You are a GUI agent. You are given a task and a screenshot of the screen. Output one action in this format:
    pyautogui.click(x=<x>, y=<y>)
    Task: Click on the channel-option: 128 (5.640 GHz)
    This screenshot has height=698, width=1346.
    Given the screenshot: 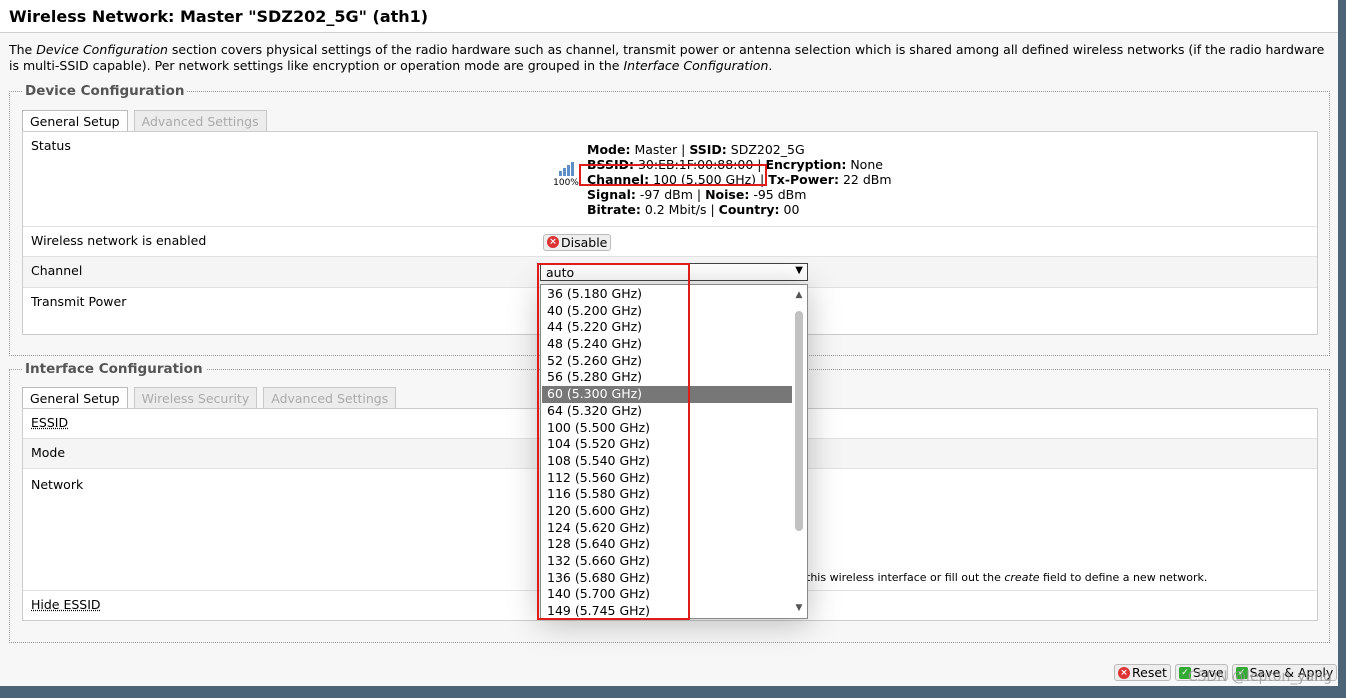 What is the action you would take?
    pyautogui.click(x=667, y=544)
    